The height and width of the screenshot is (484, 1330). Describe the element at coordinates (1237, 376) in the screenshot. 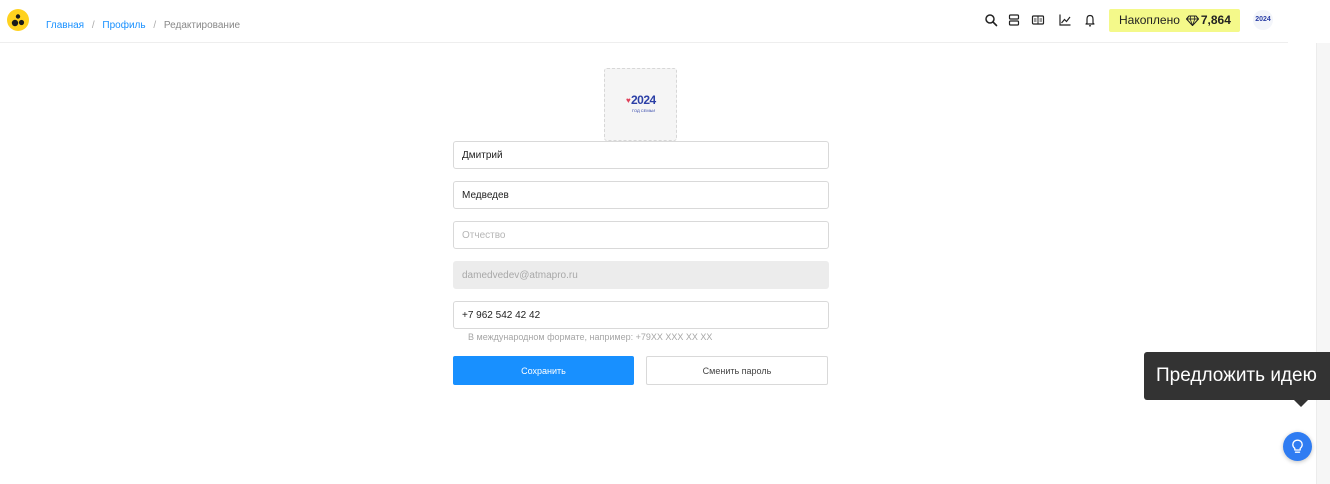

I see `suggest-idea-tooltip: Предложить идею` at that location.